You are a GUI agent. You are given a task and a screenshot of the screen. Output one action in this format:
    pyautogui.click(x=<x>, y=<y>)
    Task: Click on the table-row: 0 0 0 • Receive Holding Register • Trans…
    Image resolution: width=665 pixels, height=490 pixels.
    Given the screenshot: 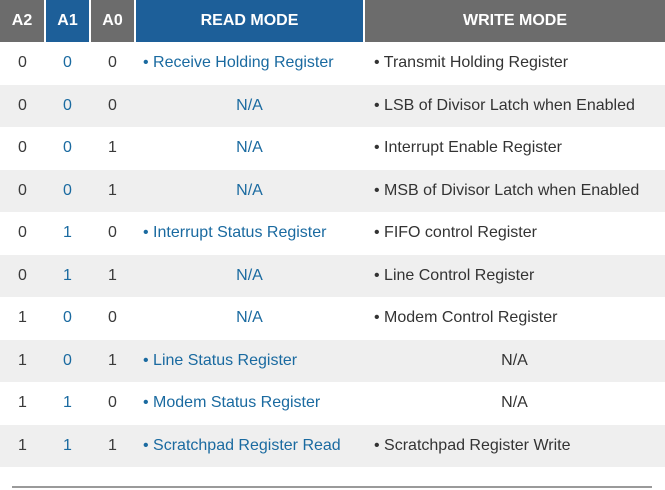 What is the action you would take?
    pyautogui.click(x=332, y=63)
    